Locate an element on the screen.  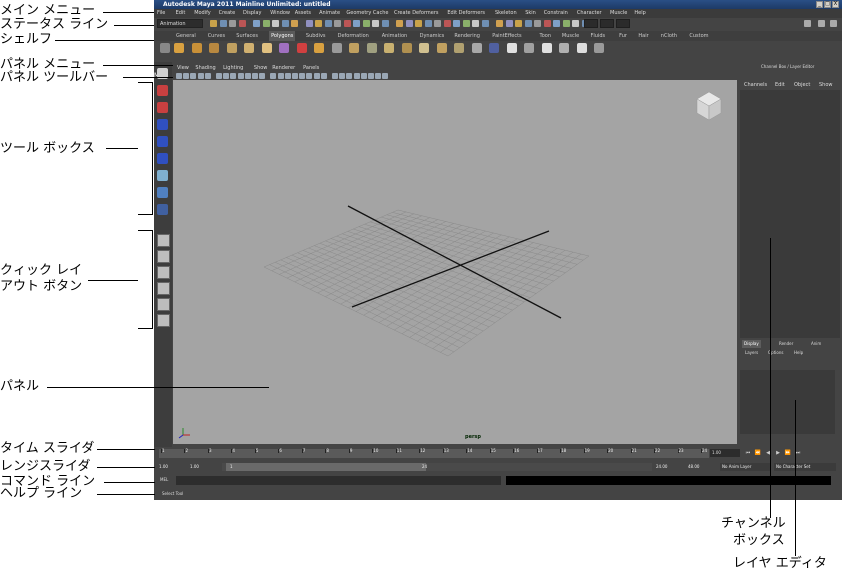
layer-tab-render: Render is located at coordinates (786, 344).